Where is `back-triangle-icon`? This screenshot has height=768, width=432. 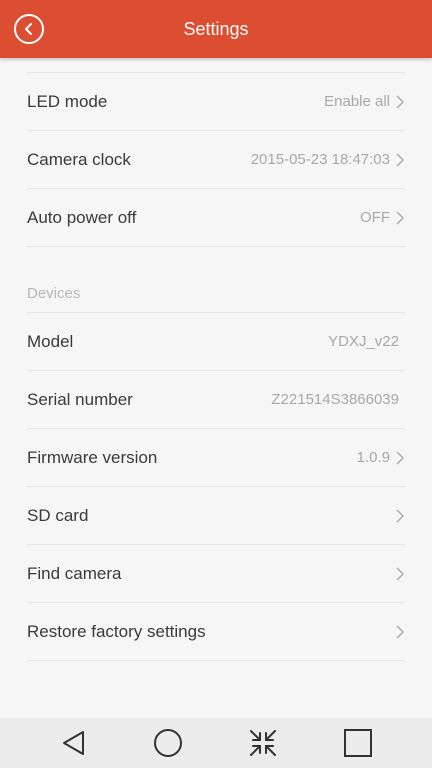 back-triangle-icon is located at coordinates (73, 743).